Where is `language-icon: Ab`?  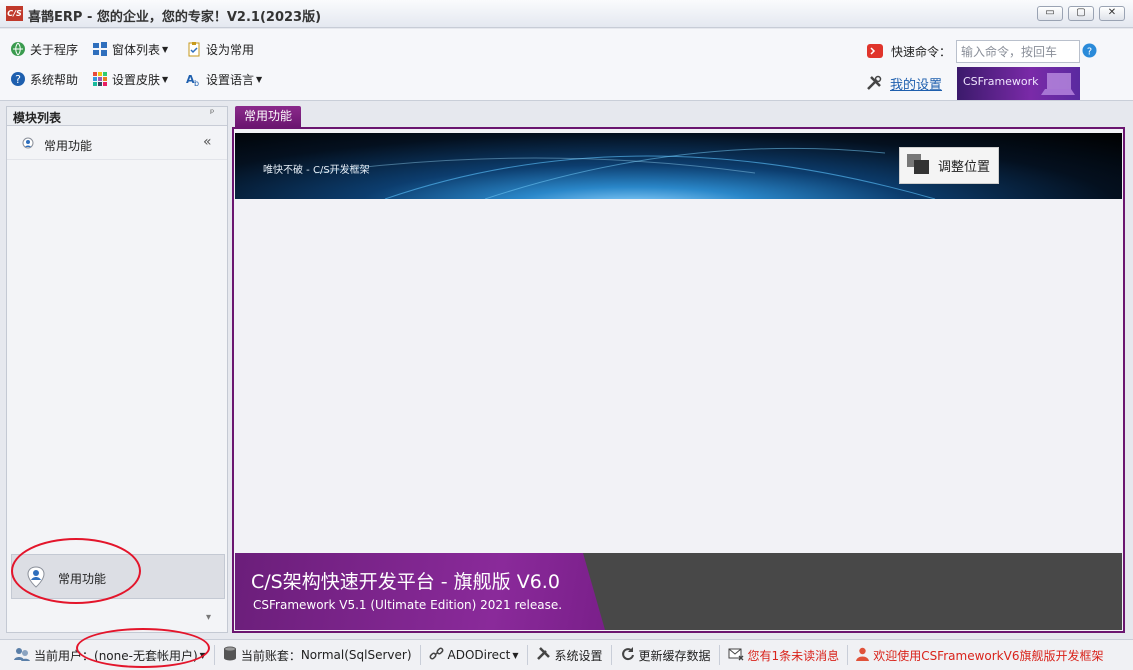
language-icon: Ab is located at coordinates (194, 79).